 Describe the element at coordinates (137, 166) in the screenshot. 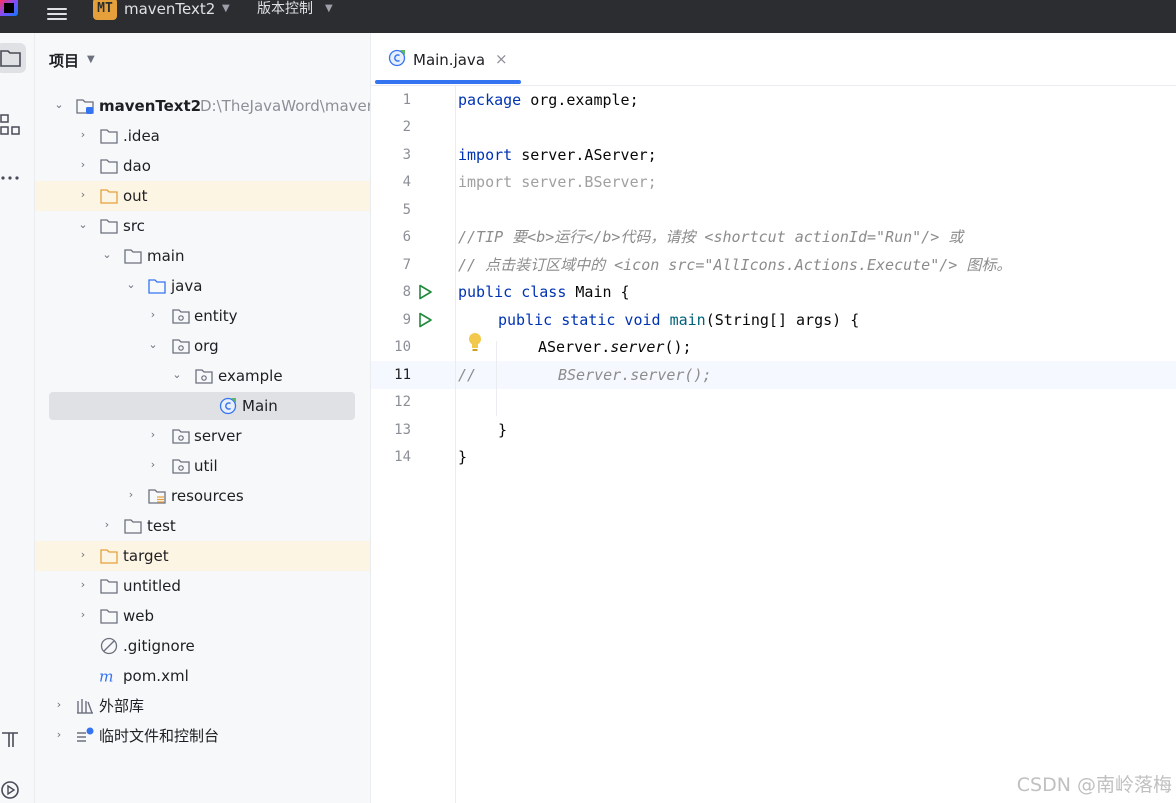

I see `tree-node-label: dao` at that location.